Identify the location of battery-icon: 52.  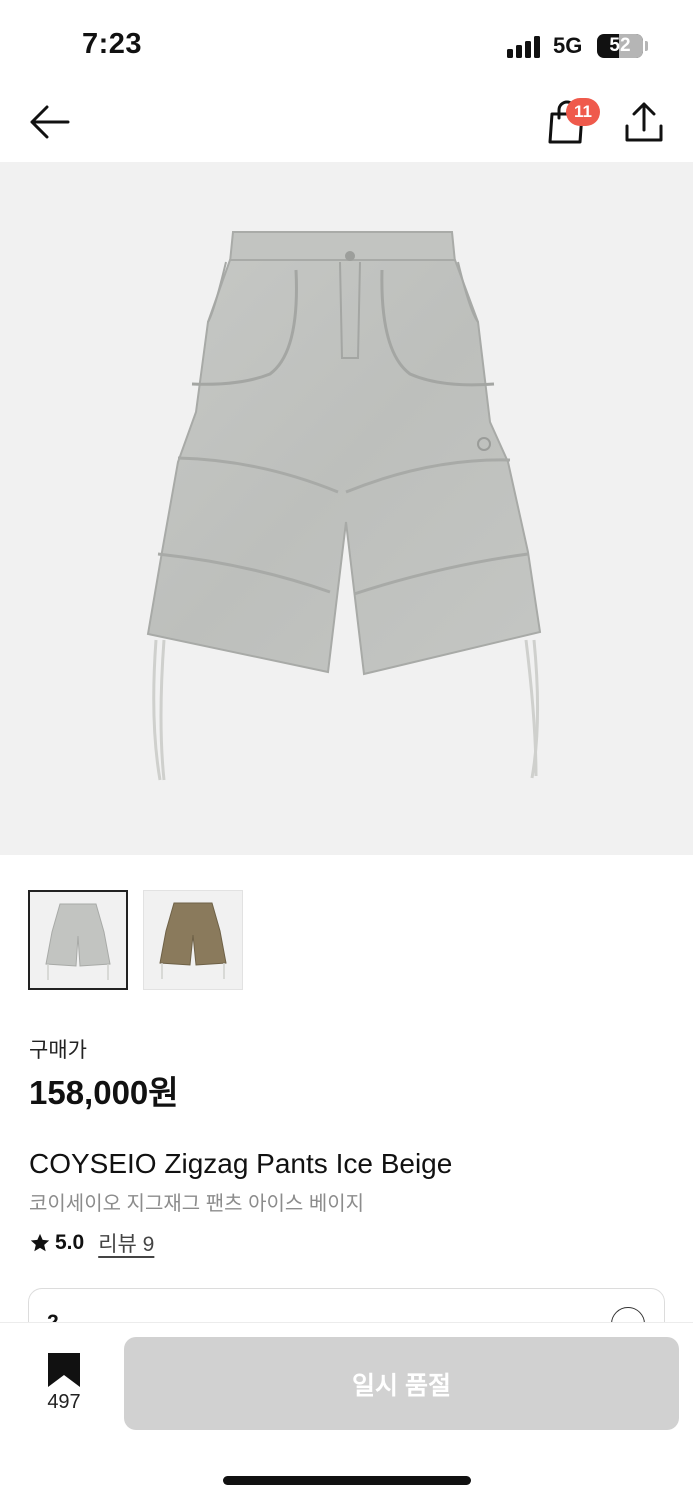
(620, 46).